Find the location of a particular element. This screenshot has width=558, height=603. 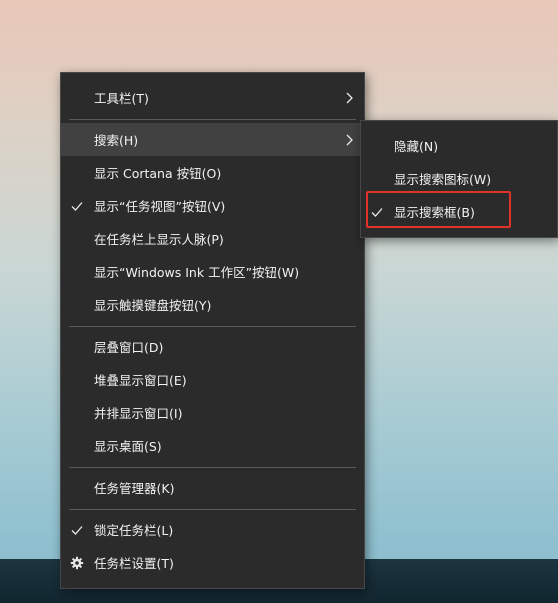

submenu-item-hidden: 隐藏(N) is located at coordinates (459, 145).